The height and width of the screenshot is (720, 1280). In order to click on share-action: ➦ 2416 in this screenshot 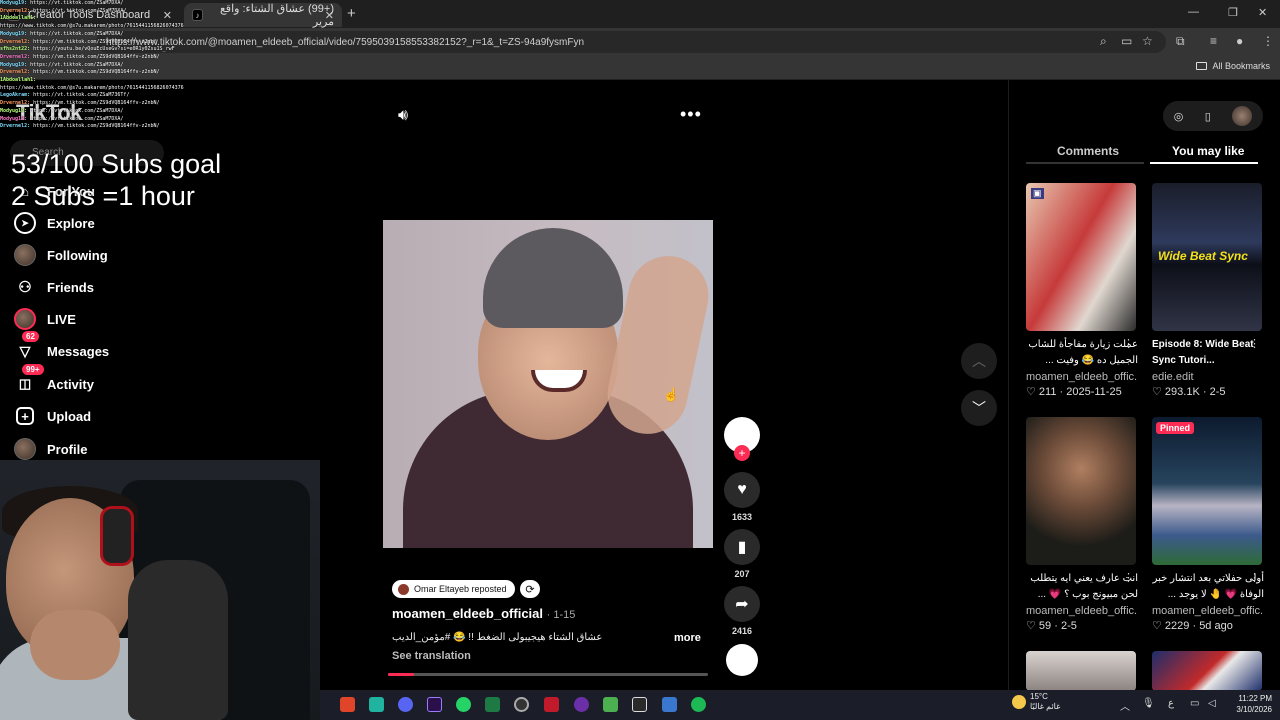, I will do `click(742, 611)`.